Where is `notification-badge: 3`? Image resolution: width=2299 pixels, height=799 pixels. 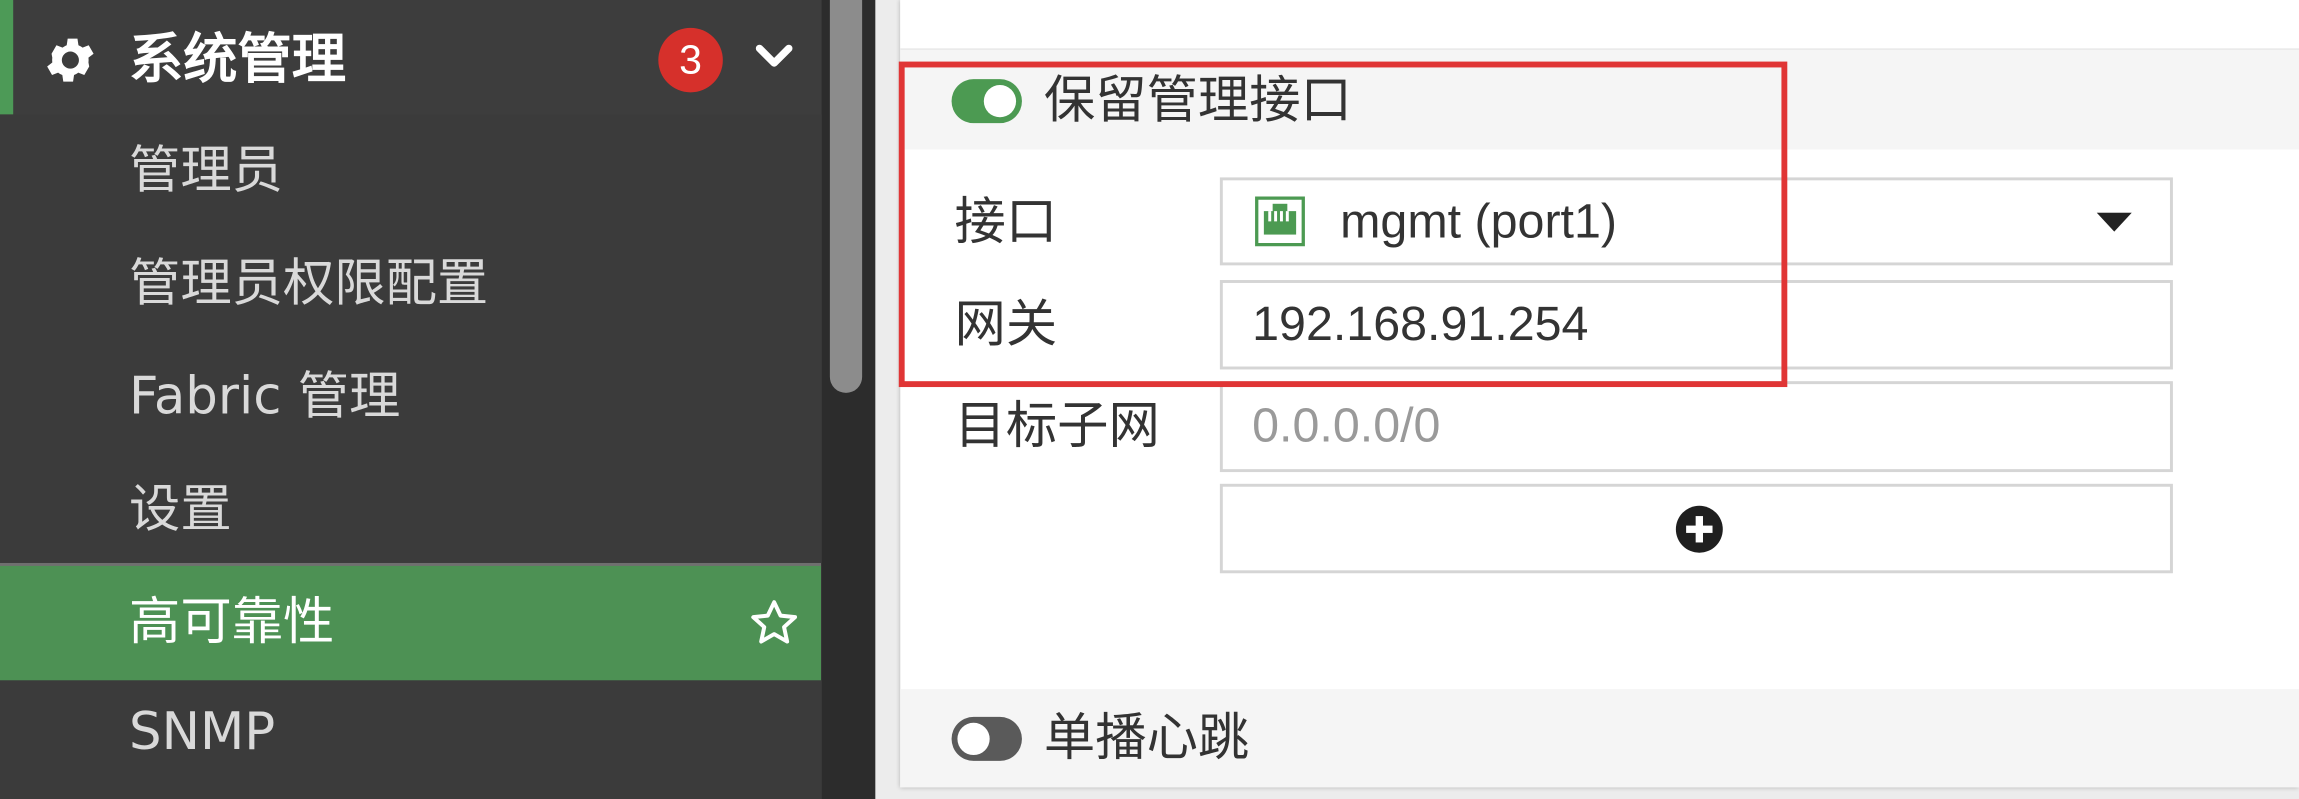
notification-badge: 3 is located at coordinates (690, 60).